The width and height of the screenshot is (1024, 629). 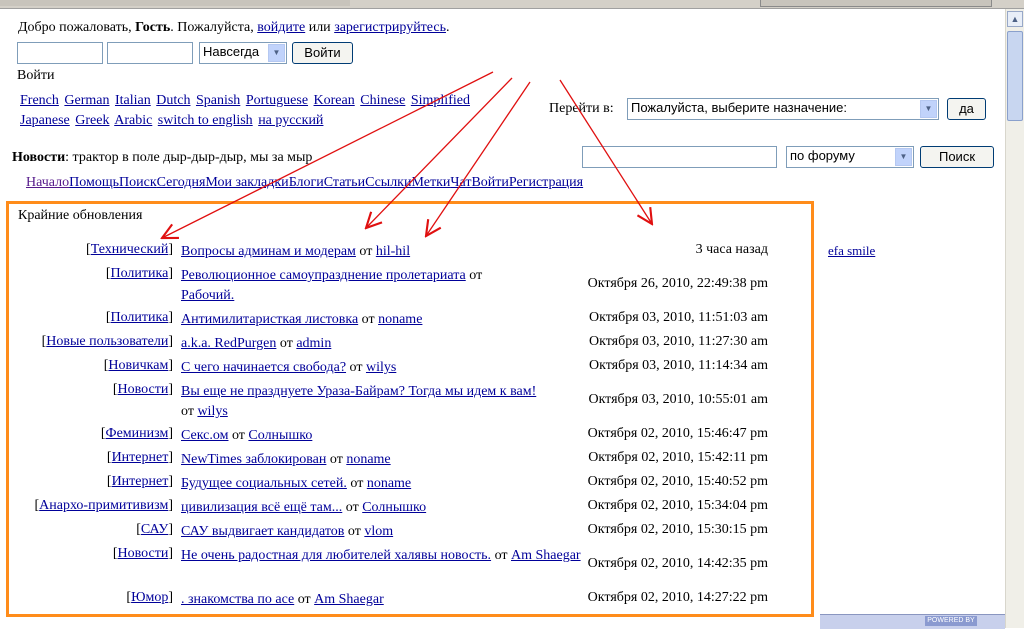 I want to click on sidebar-fragment: efa smile, so click(x=851, y=251).